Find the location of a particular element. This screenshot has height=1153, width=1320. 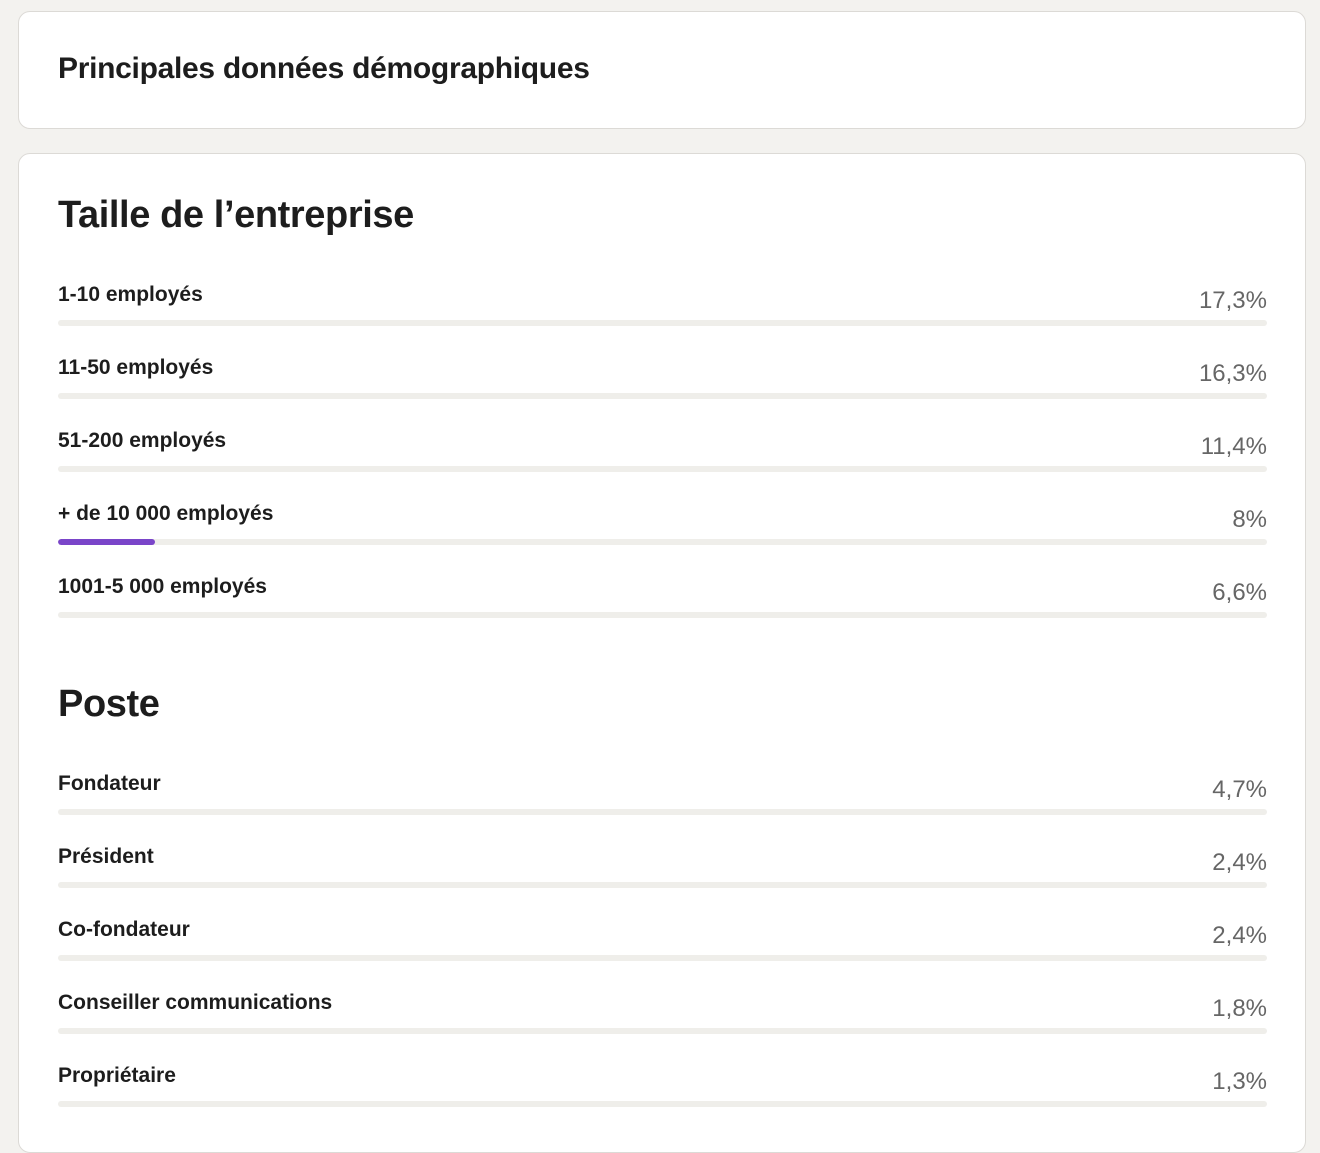

company-size-row: 11-50 employés 16,3% is located at coordinates (662, 384).